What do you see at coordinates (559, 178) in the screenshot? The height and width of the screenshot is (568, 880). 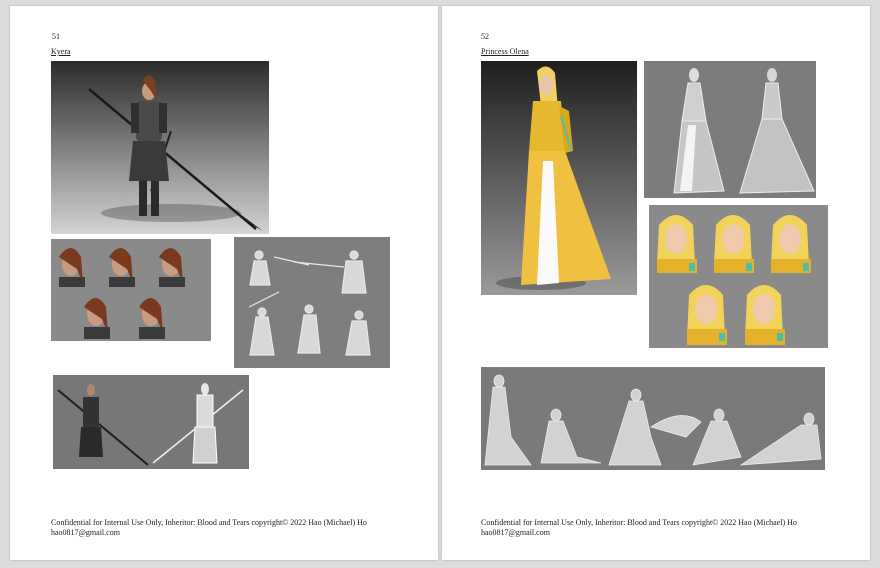 I see `olena-full-body-render` at bounding box center [559, 178].